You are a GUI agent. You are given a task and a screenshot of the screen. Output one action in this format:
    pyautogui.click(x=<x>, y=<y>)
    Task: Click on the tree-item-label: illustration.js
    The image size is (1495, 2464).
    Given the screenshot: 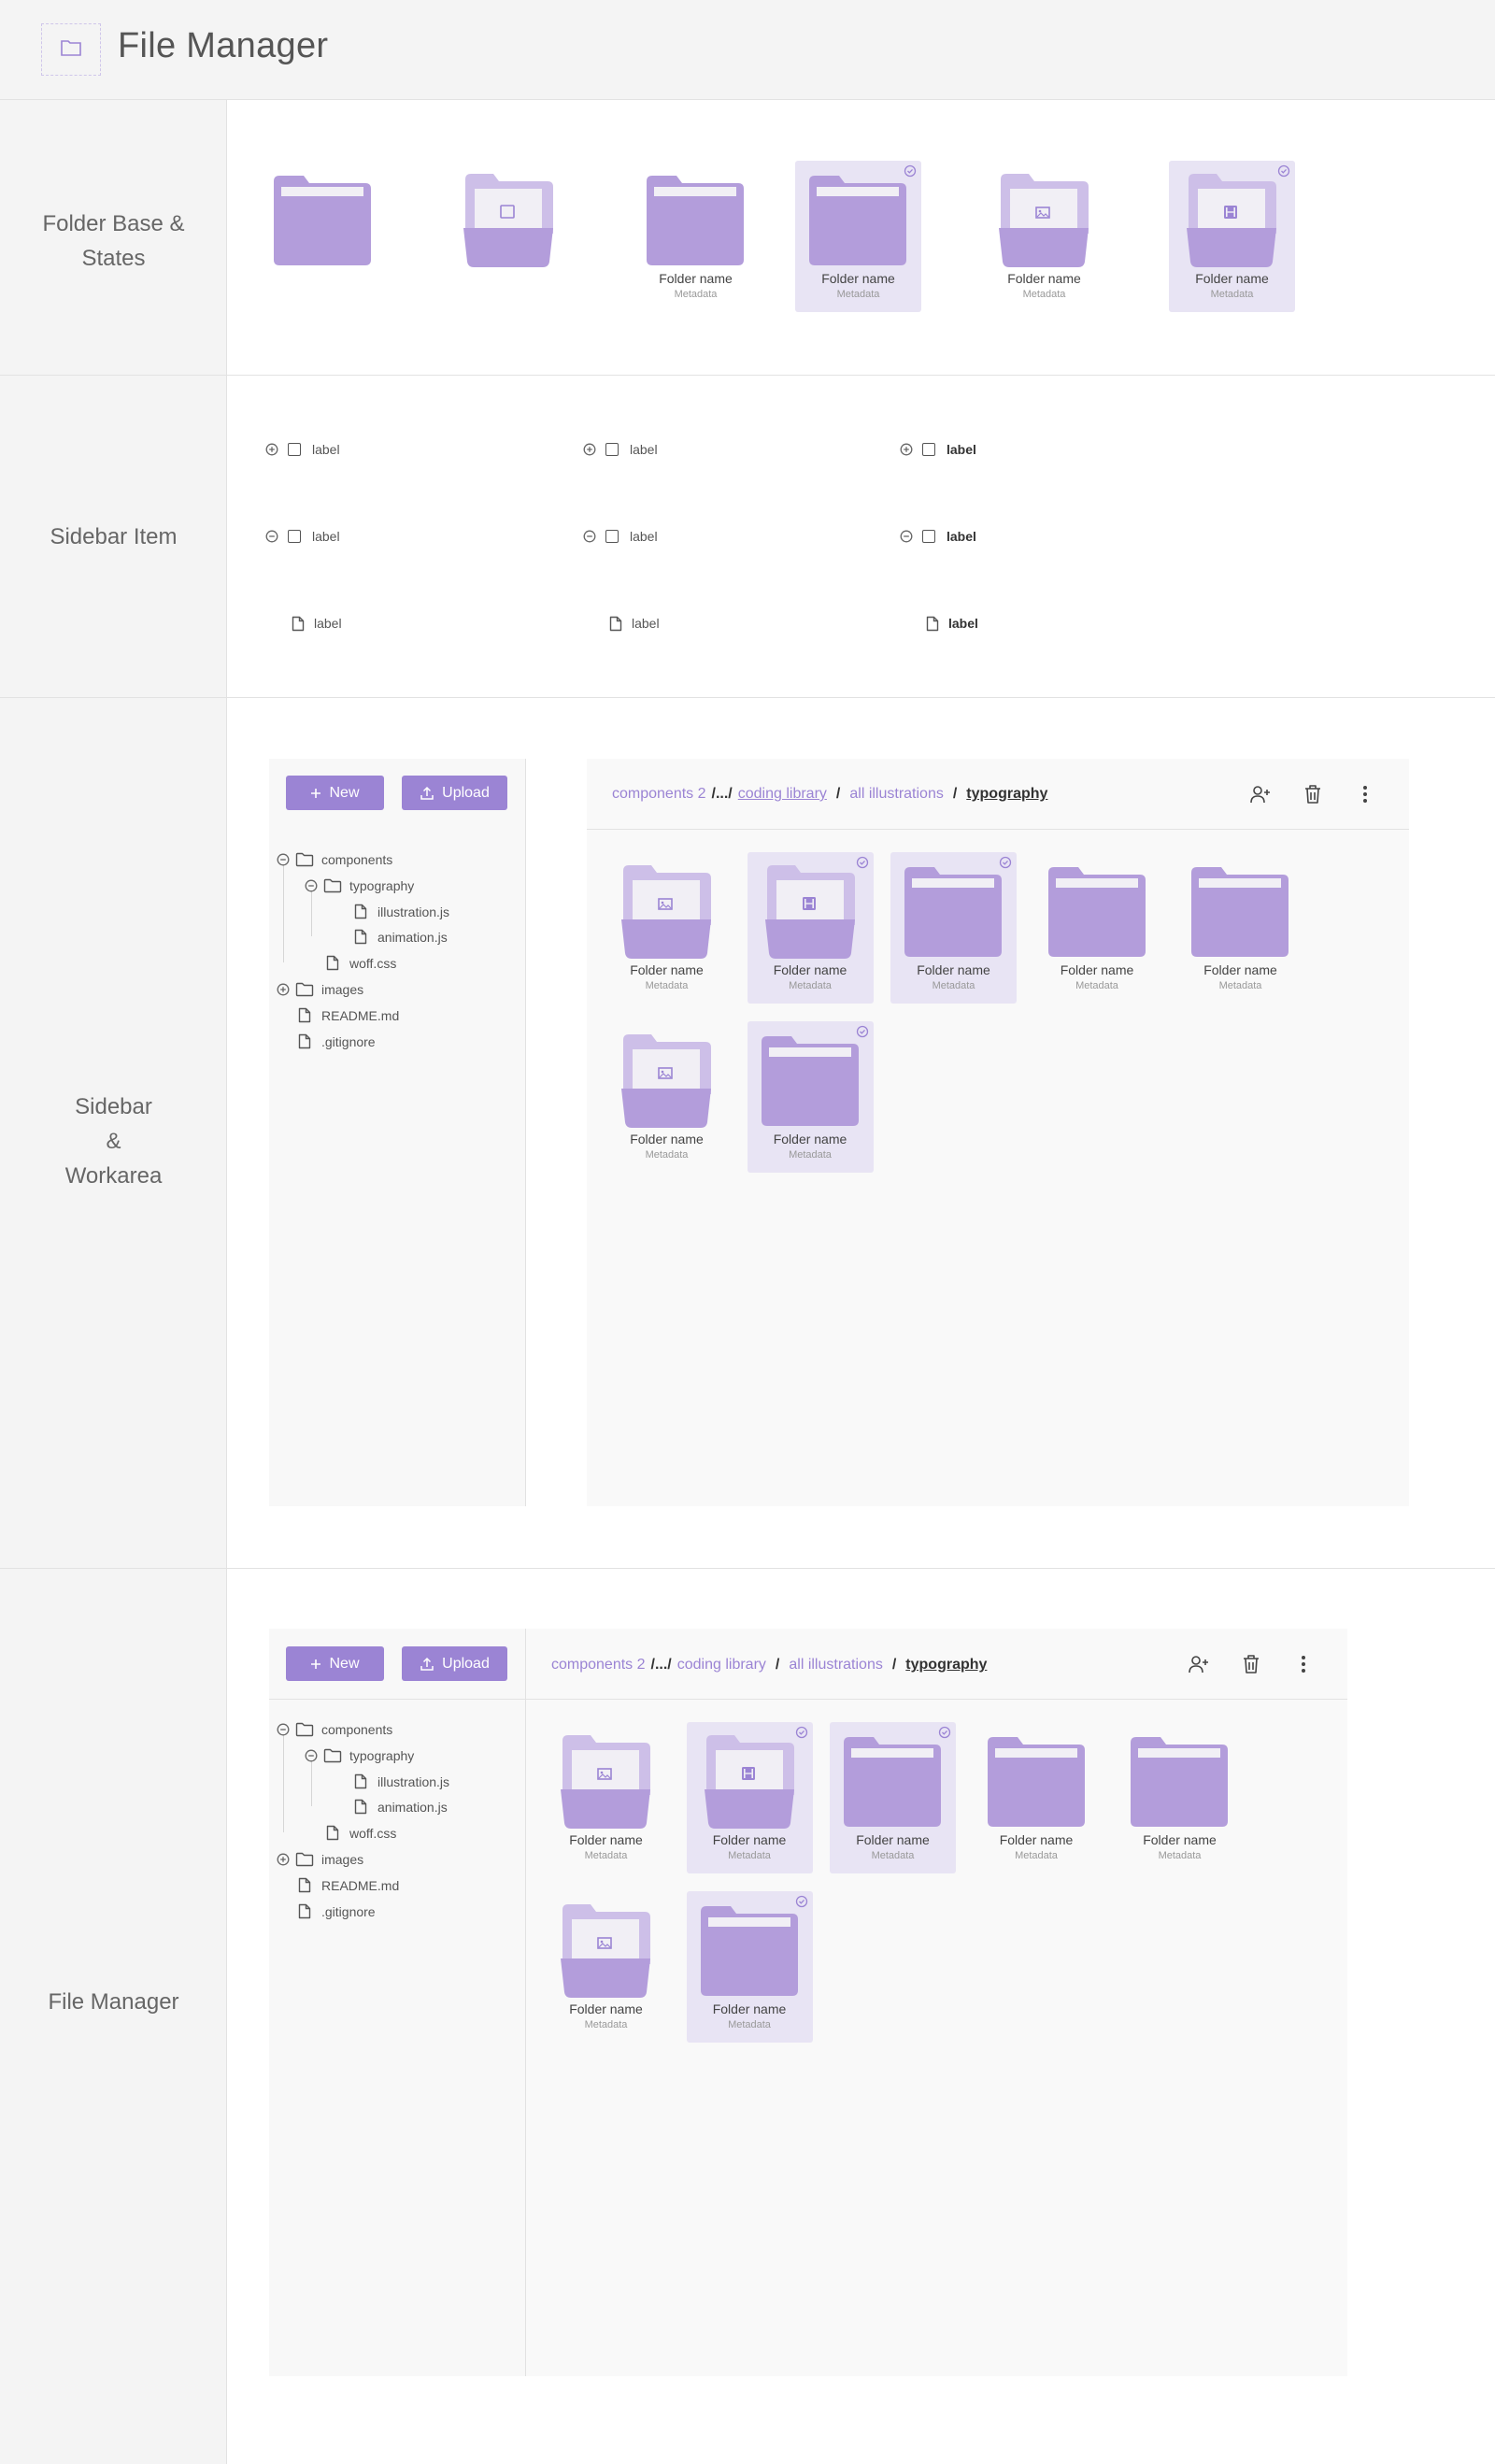 What is the action you would take?
    pyautogui.click(x=413, y=911)
    